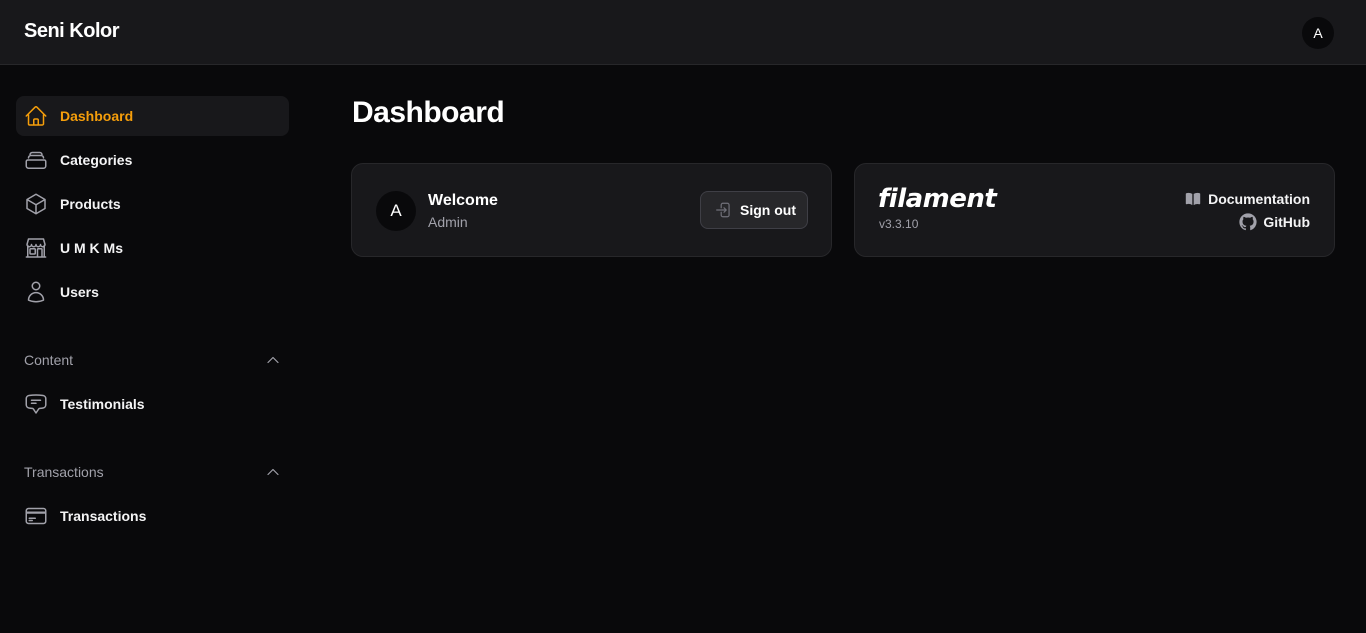 This screenshot has width=1366, height=633. I want to click on user-name: Admin, so click(448, 222).